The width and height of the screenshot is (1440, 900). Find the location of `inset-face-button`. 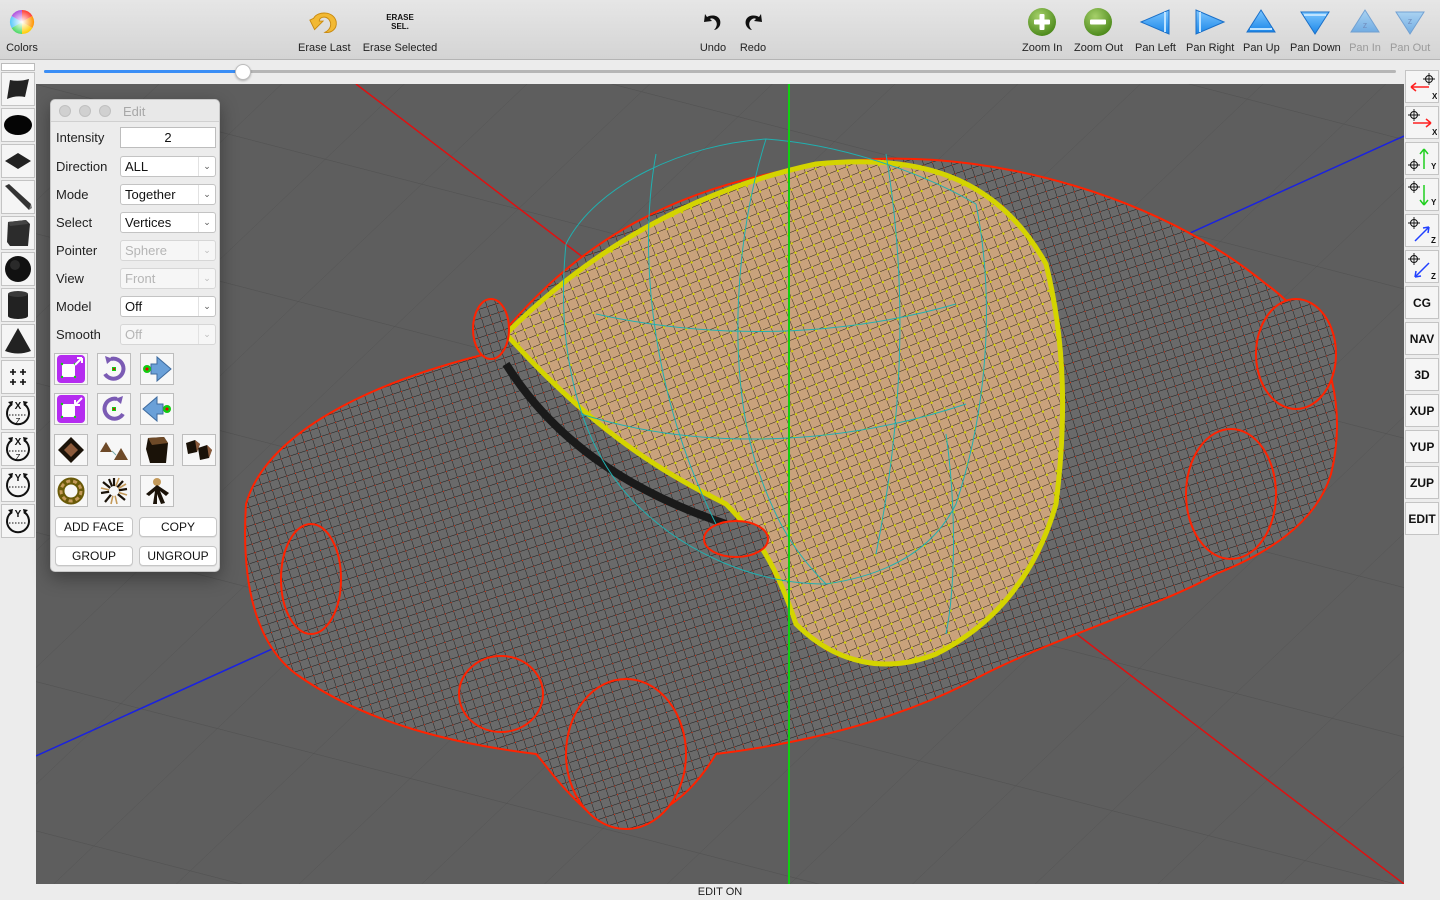

inset-face-button is located at coordinates (71, 450).